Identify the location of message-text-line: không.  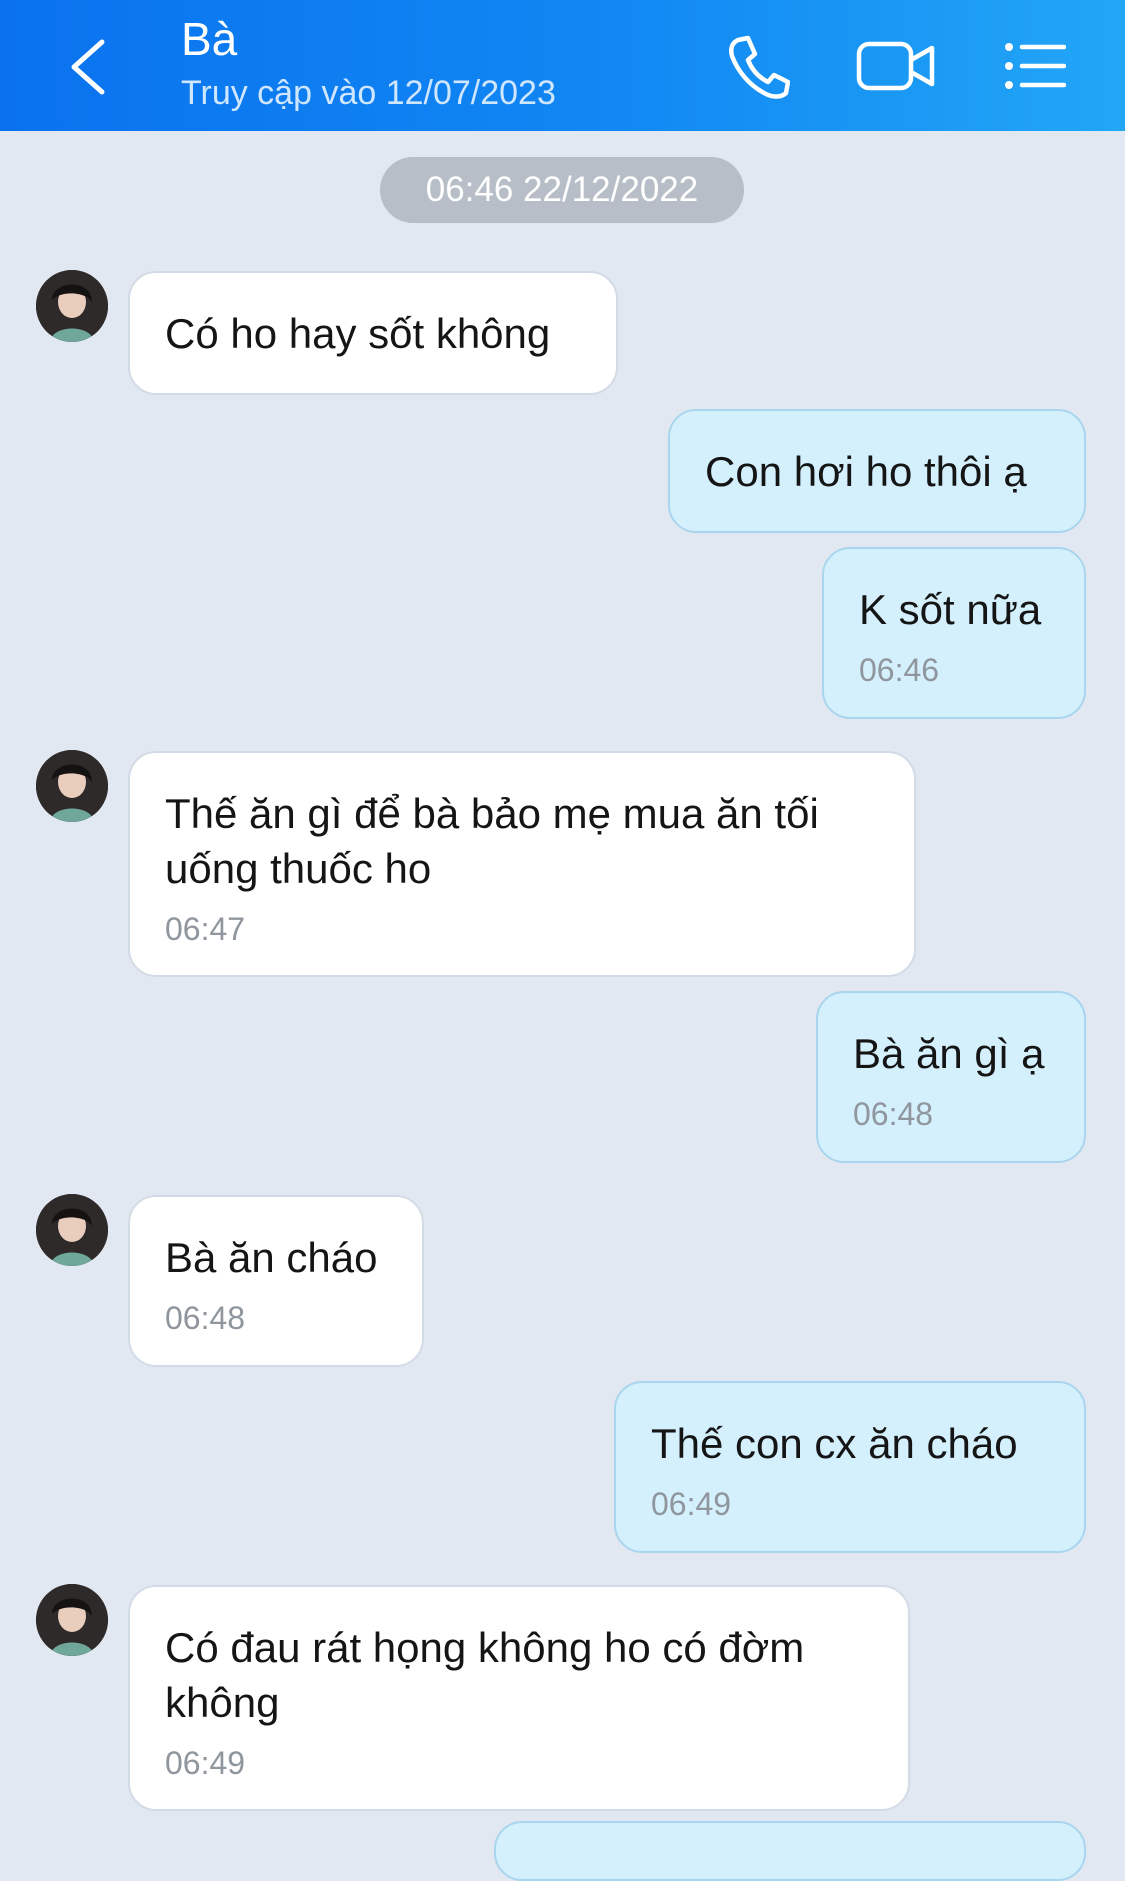
(222, 1702).